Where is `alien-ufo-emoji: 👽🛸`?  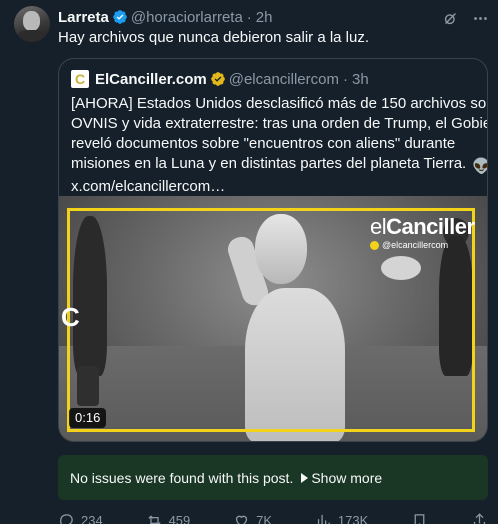 alien-ufo-emoji: 👽🛸 is located at coordinates (479, 167).